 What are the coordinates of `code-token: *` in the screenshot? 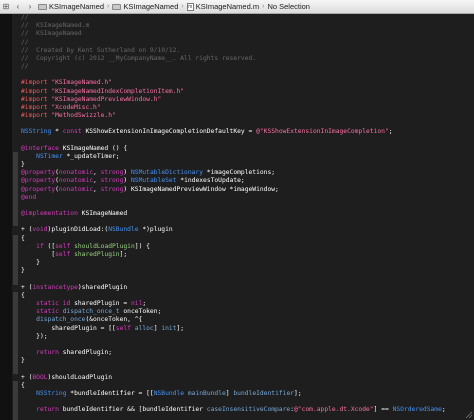 It's located at (57, 132).